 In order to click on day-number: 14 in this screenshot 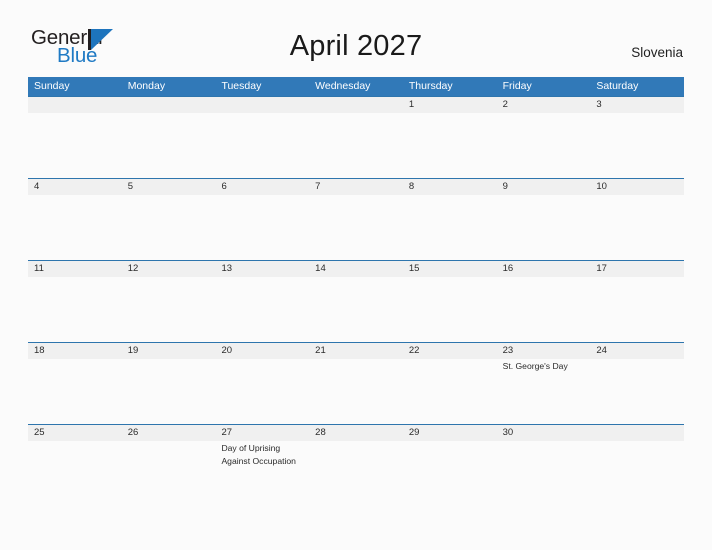, I will do `click(356, 269)`.